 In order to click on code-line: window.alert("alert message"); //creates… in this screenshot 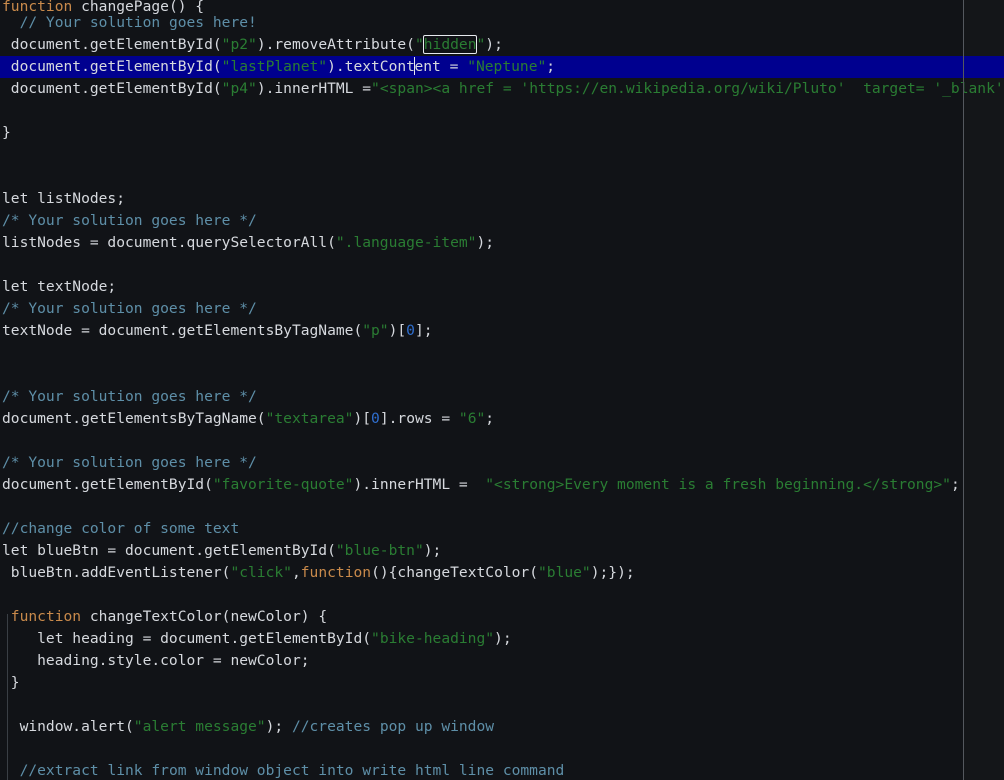, I will do `click(502, 727)`.